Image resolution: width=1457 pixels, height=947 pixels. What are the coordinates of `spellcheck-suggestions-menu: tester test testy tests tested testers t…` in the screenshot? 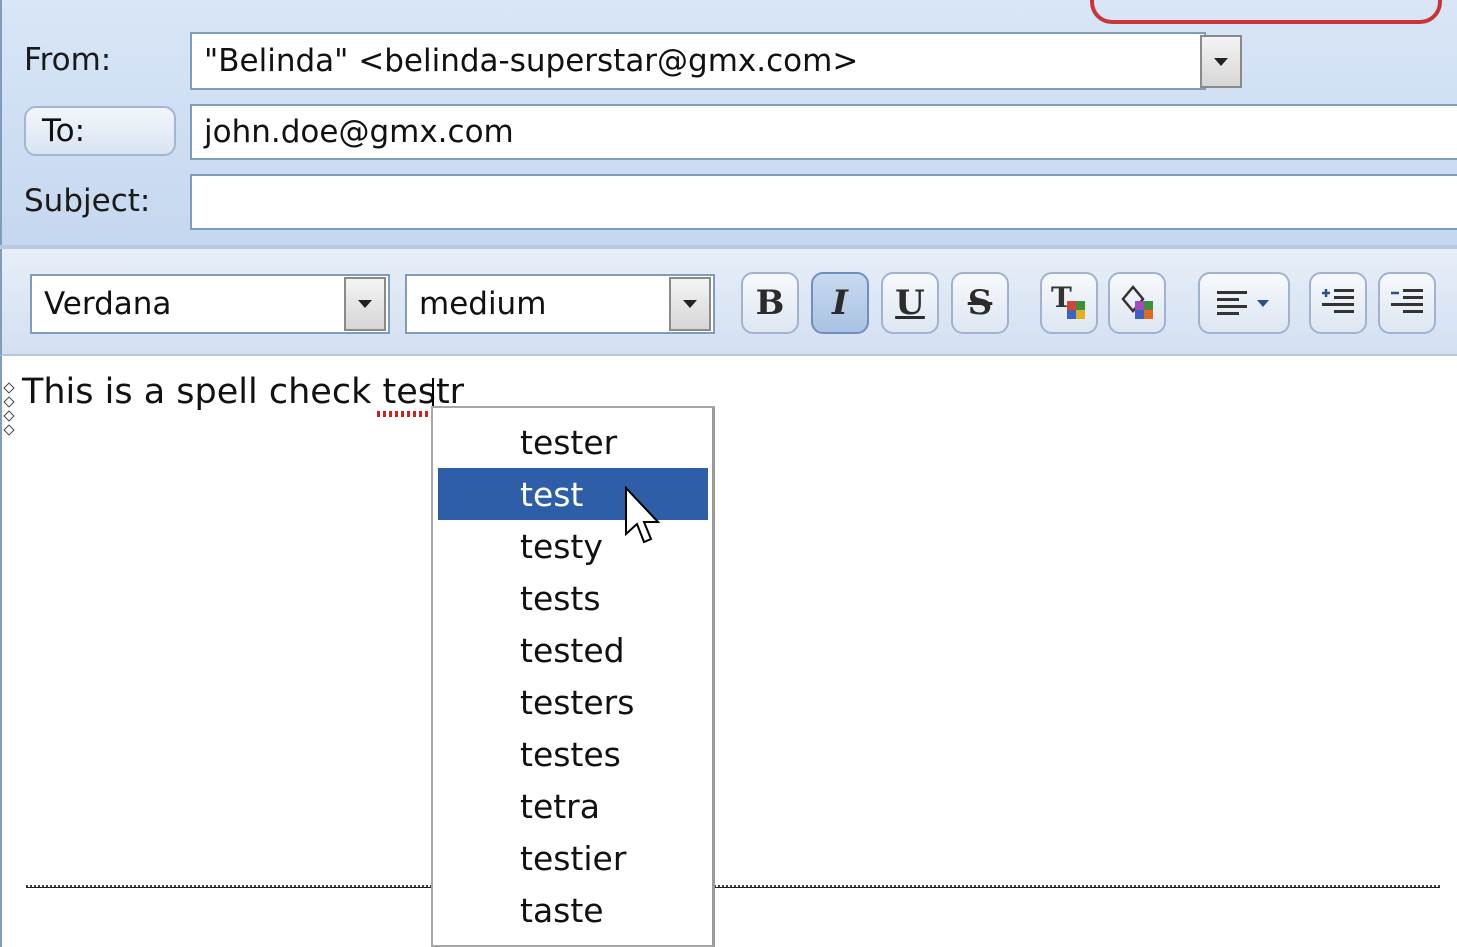 It's located at (573, 676).